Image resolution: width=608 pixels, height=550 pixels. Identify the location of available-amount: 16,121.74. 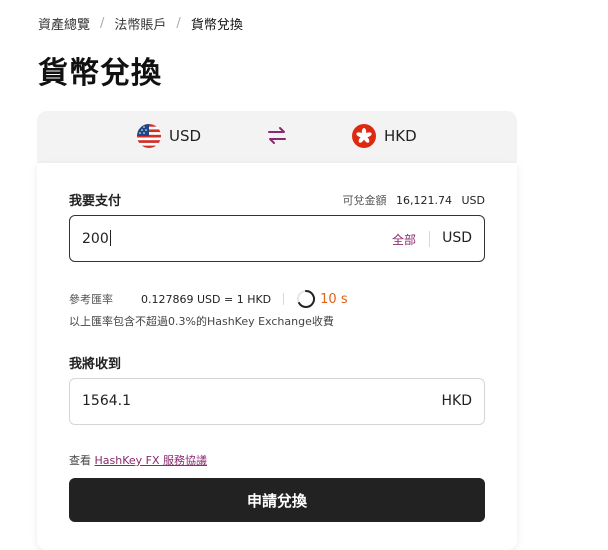
(424, 200).